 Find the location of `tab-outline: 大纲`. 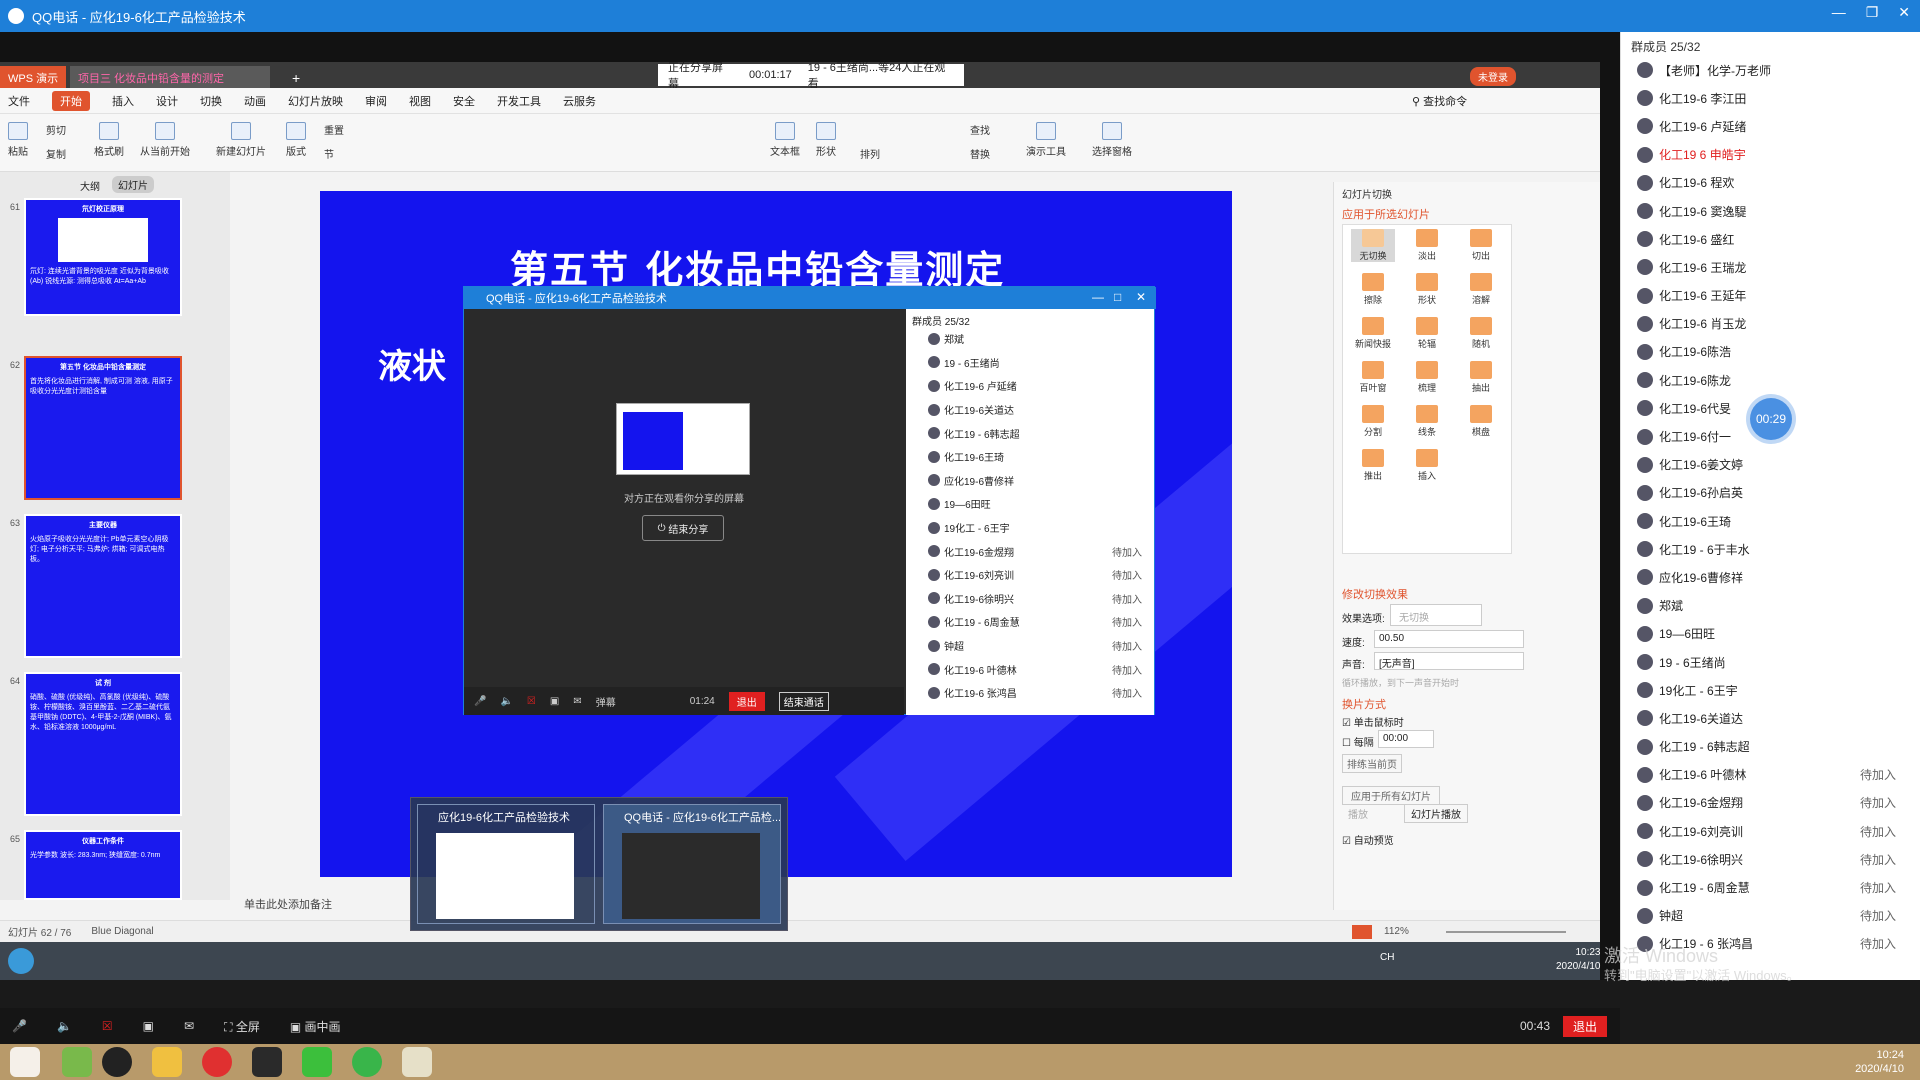

tab-outline: 大纲 is located at coordinates (90, 185).